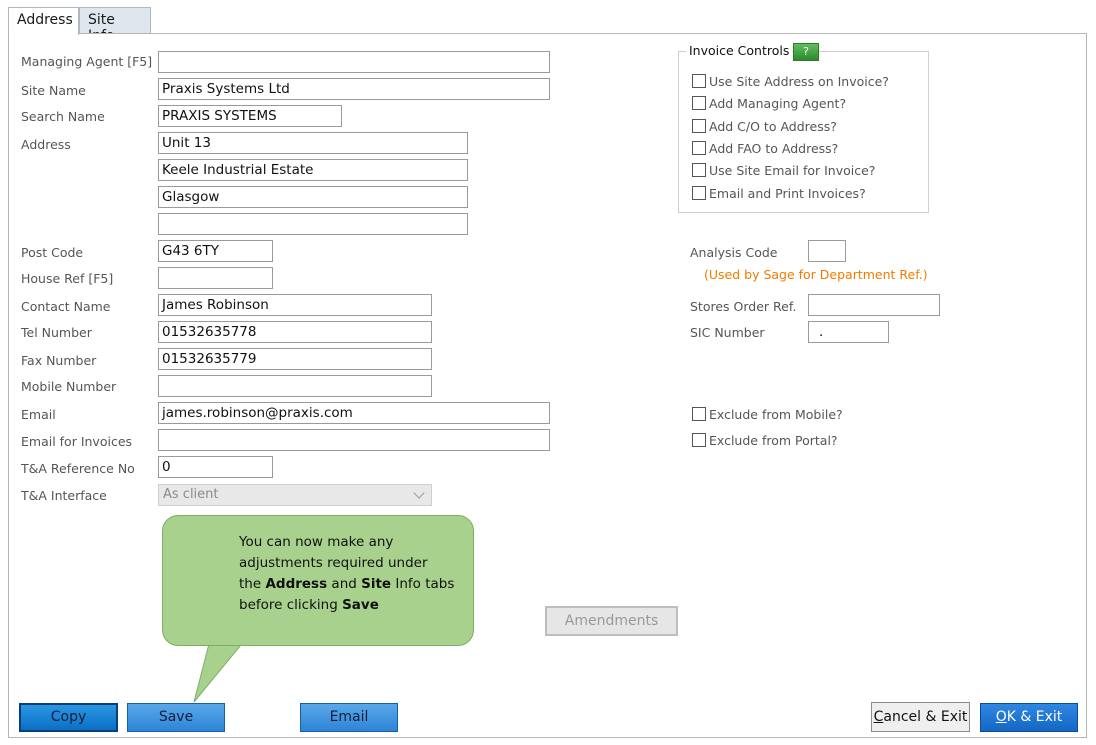 The height and width of the screenshot is (745, 1096). I want to click on search-name-label: Search Name, so click(63, 116).